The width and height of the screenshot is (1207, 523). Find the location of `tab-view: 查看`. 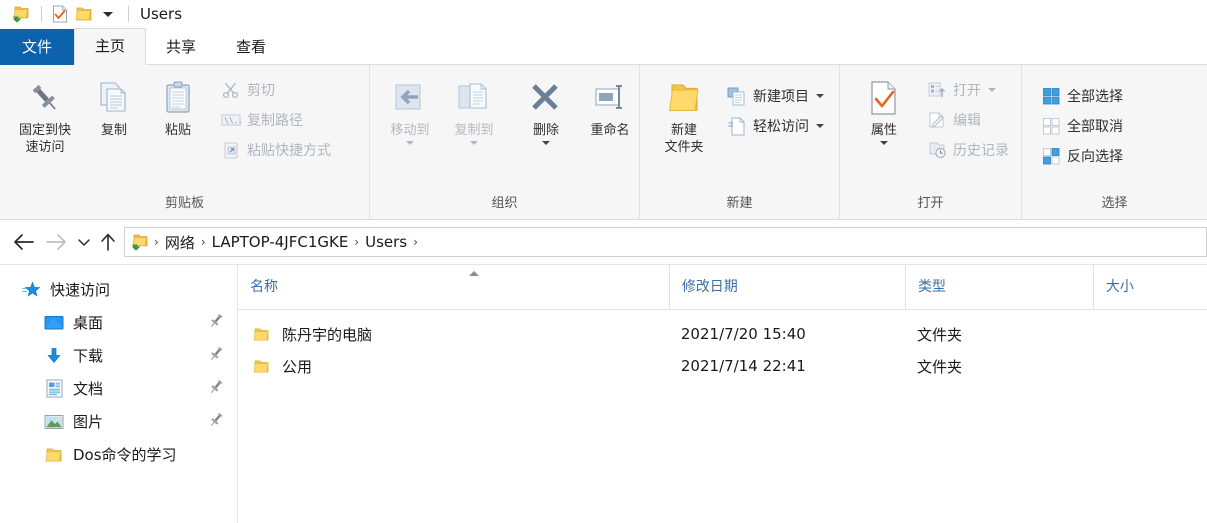

tab-view: 查看 is located at coordinates (251, 47).